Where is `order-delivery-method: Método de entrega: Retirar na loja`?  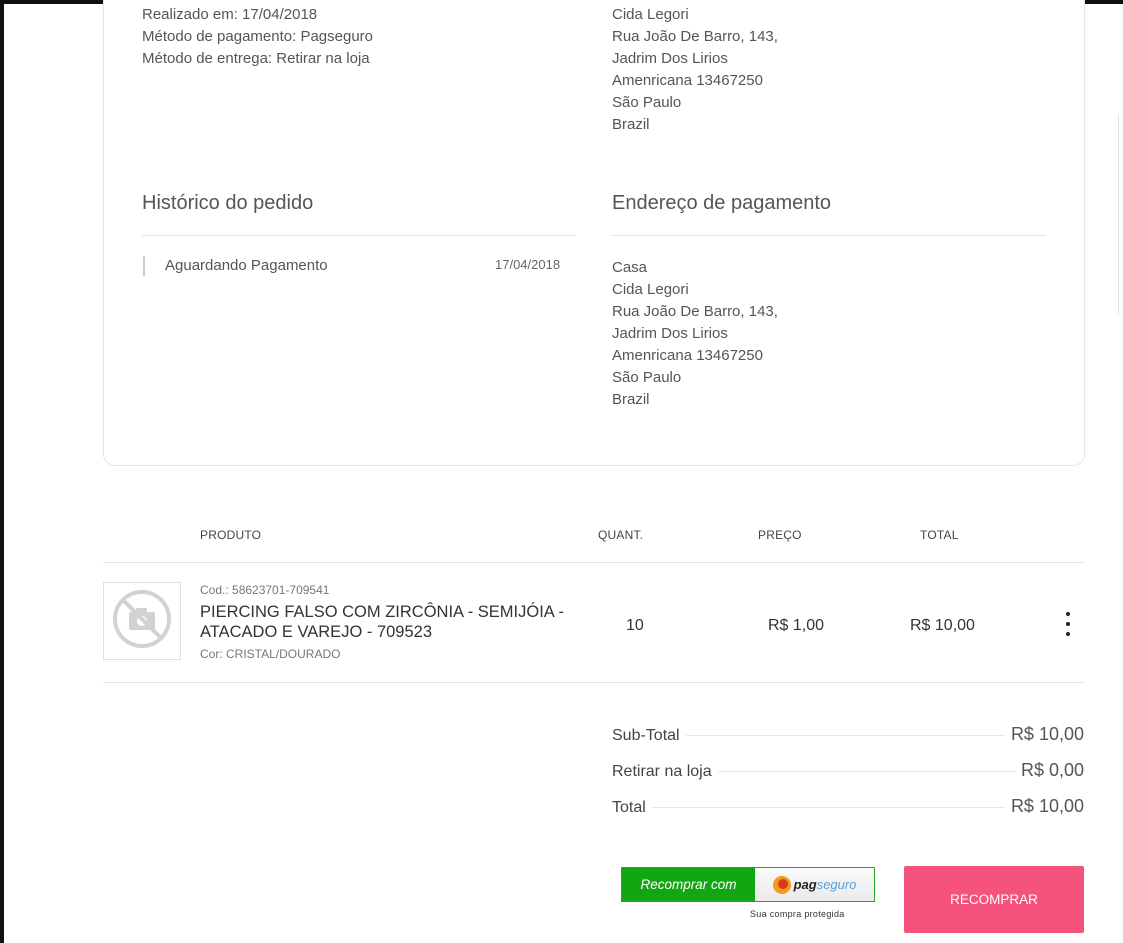 order-delivery-method: Método de entrega: Retirar na loja is located at coordinates (256, 58).